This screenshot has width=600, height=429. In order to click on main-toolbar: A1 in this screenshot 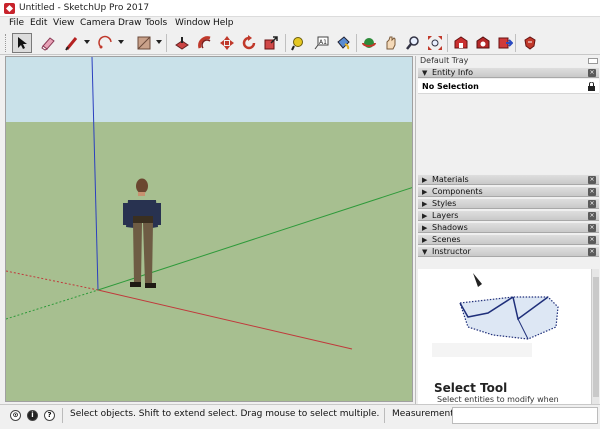, I will do `click(300, 42)`.